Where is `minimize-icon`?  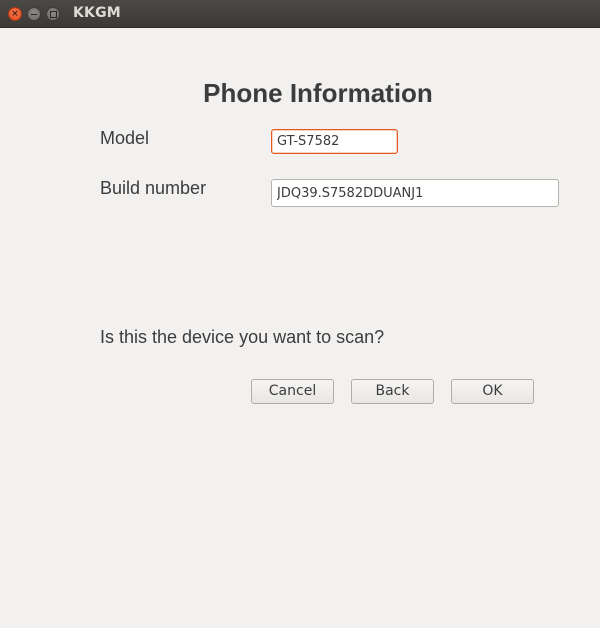 minimize-icon is located at coordinates (34, 14).